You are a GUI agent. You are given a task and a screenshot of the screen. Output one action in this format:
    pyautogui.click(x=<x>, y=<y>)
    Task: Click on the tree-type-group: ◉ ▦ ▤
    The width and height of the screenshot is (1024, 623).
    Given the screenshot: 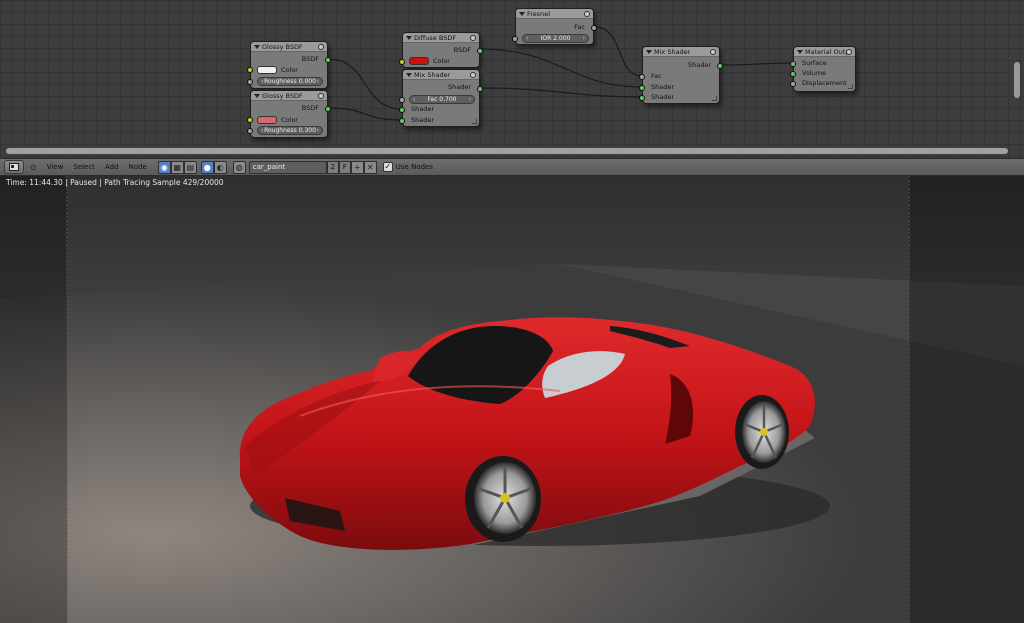 What is the action you would take?
    pyautogui.click(x=177, y=167)
    